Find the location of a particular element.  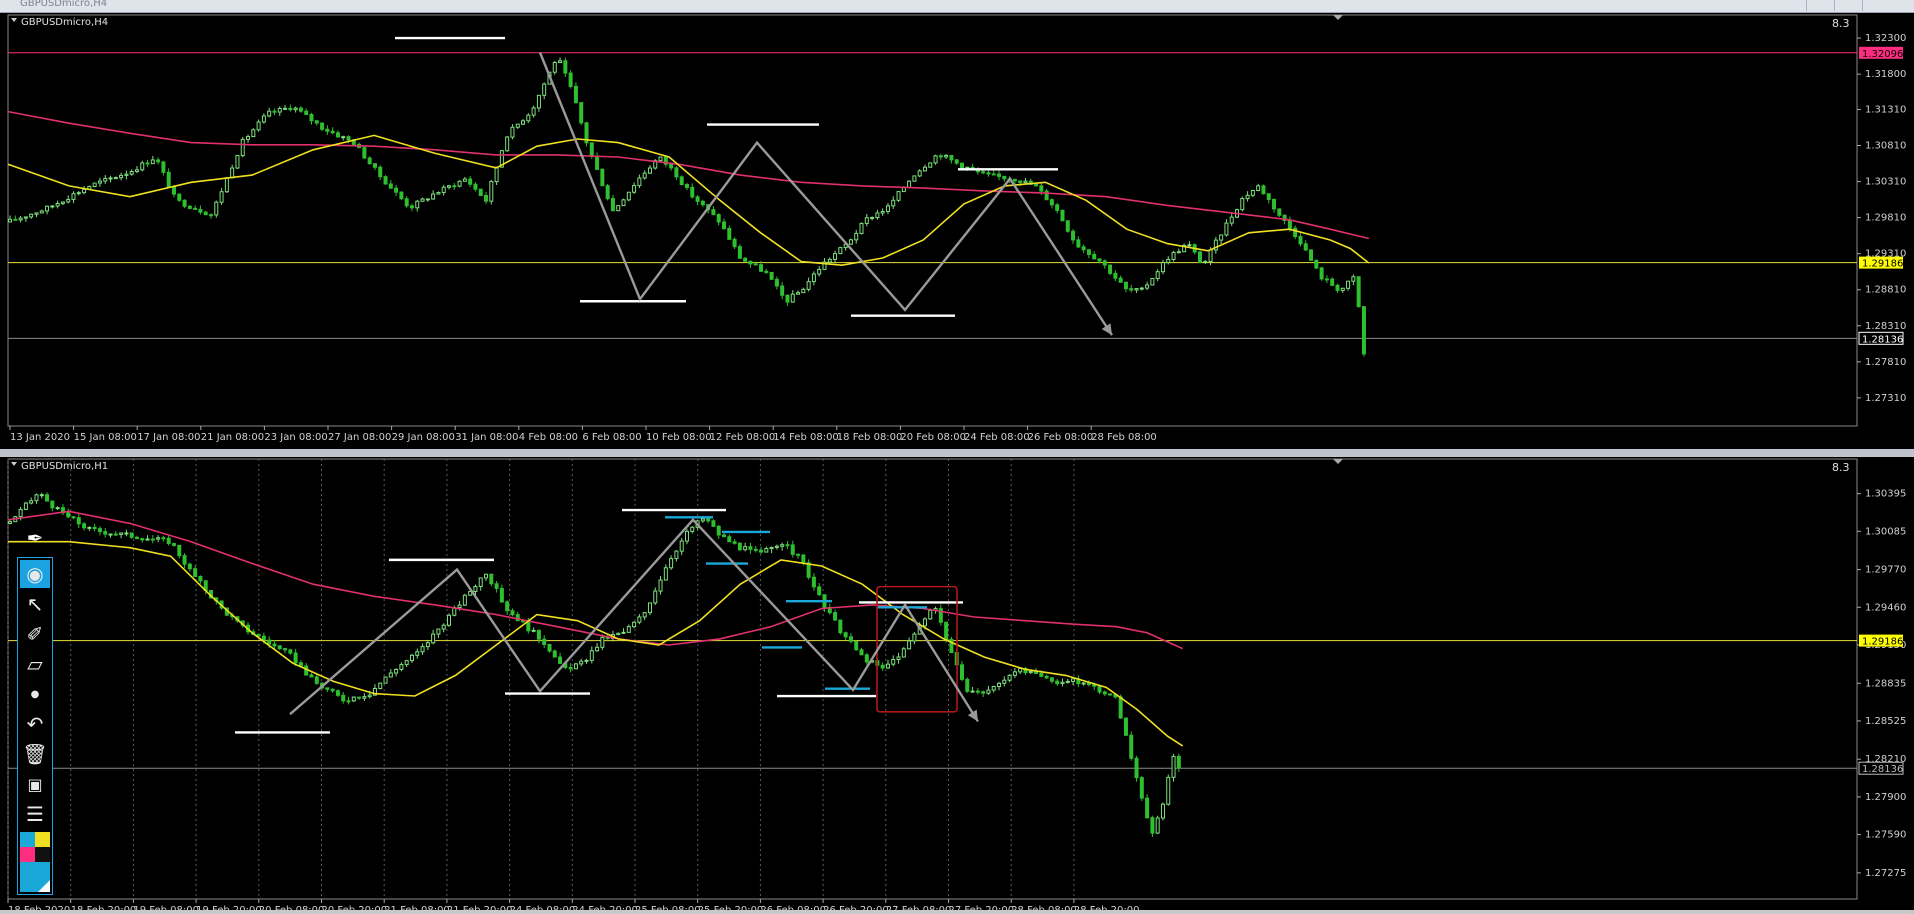

price-label-text: 1.28136 is located at coordinates (1882, 339).